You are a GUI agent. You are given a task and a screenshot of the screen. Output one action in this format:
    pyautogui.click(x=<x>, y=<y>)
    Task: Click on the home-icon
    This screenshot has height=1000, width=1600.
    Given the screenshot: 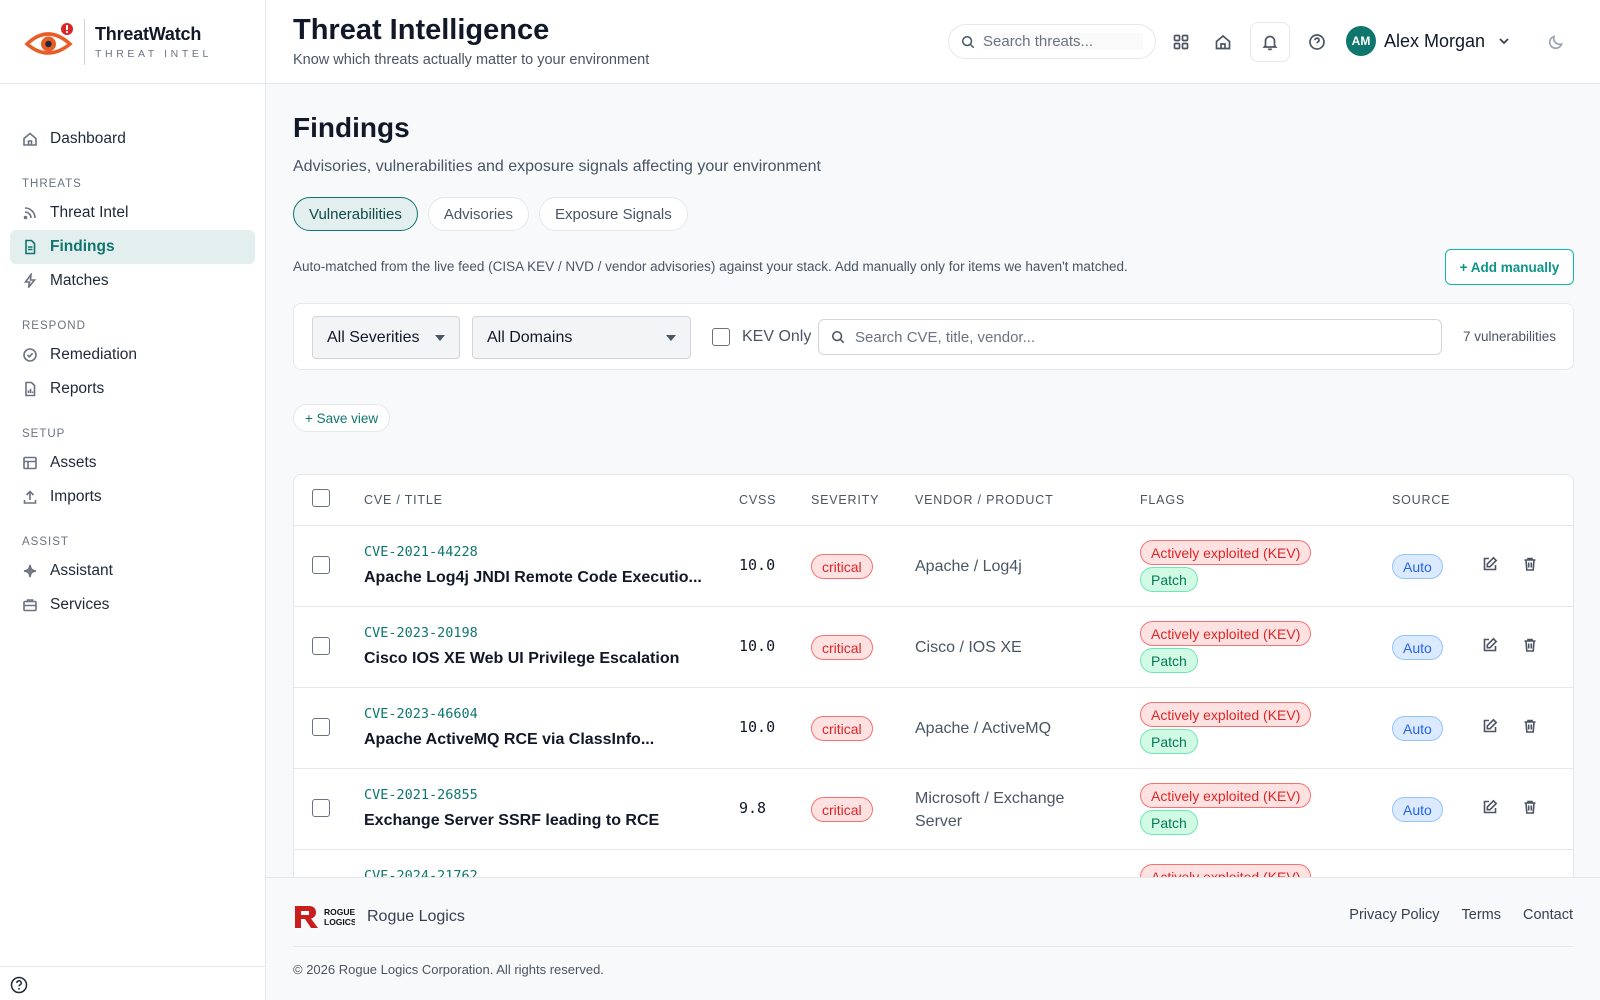 What is the action you would take?
    pyautogui.click(x=30, y=139)
    